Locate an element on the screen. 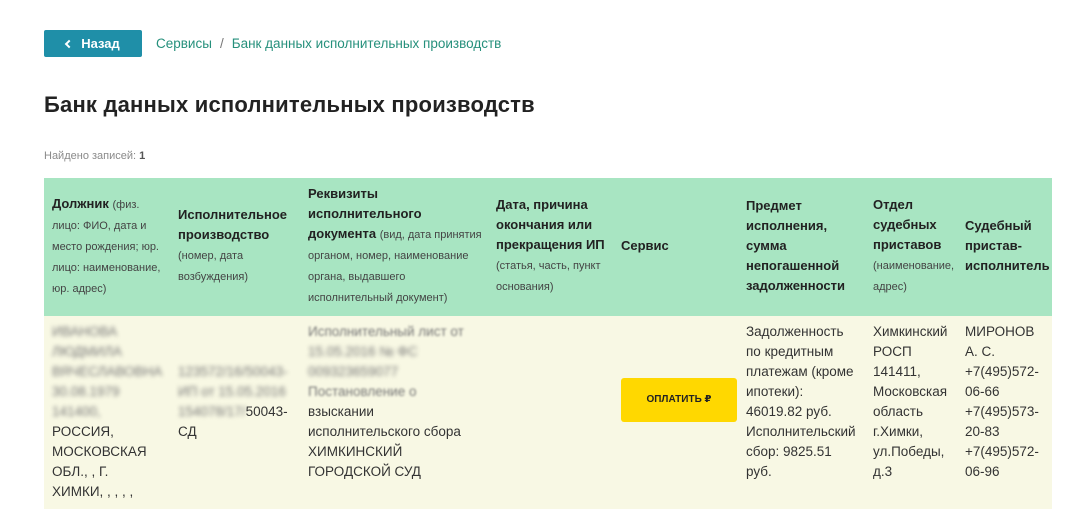 The width and height of the screenshot is (1069, 509). department-line: область is located at coordinates (898, 411).